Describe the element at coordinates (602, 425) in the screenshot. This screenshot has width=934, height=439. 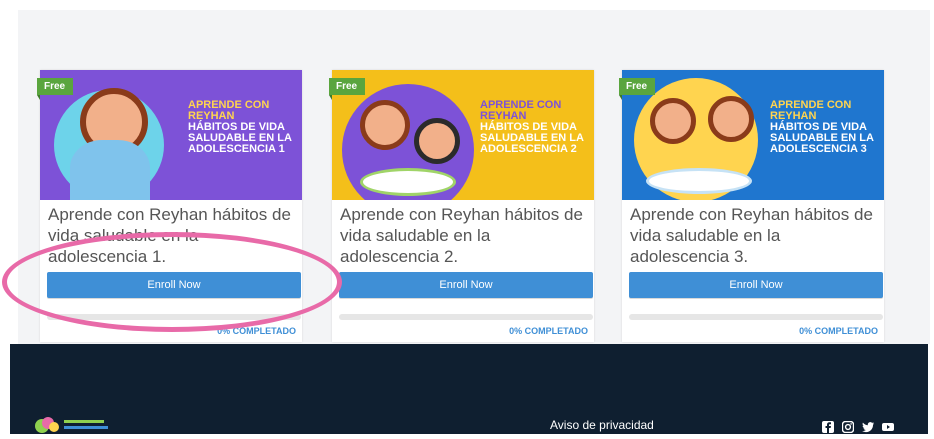
I see `privacy-link: Aviso de privacidad` at that location.